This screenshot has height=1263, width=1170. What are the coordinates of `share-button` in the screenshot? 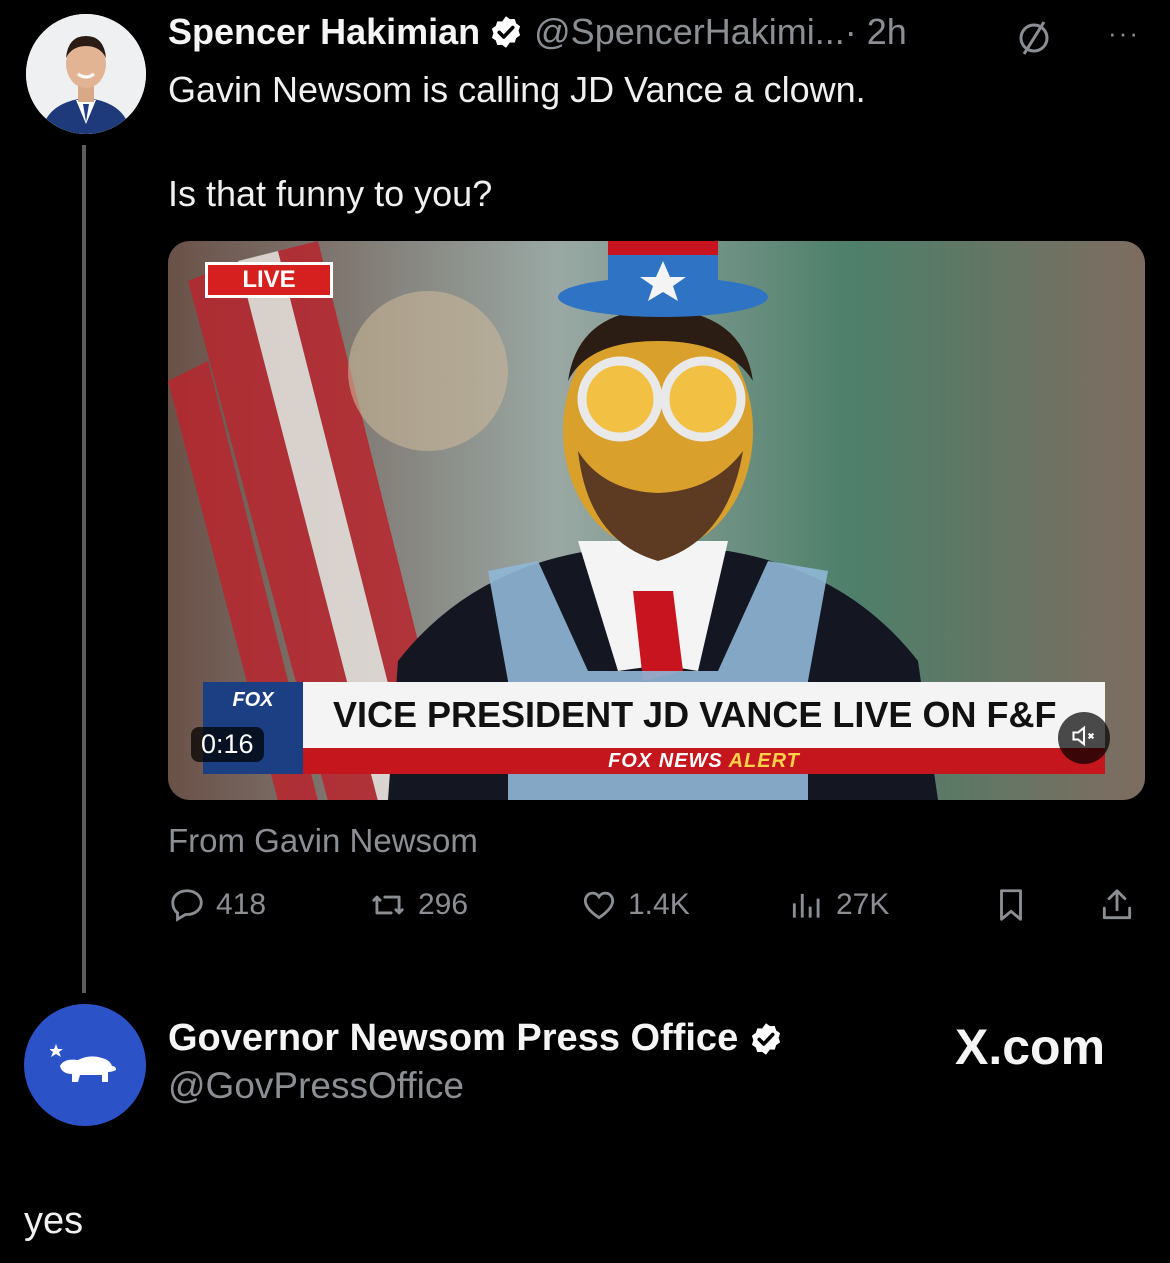 It's located at (1117, 905).